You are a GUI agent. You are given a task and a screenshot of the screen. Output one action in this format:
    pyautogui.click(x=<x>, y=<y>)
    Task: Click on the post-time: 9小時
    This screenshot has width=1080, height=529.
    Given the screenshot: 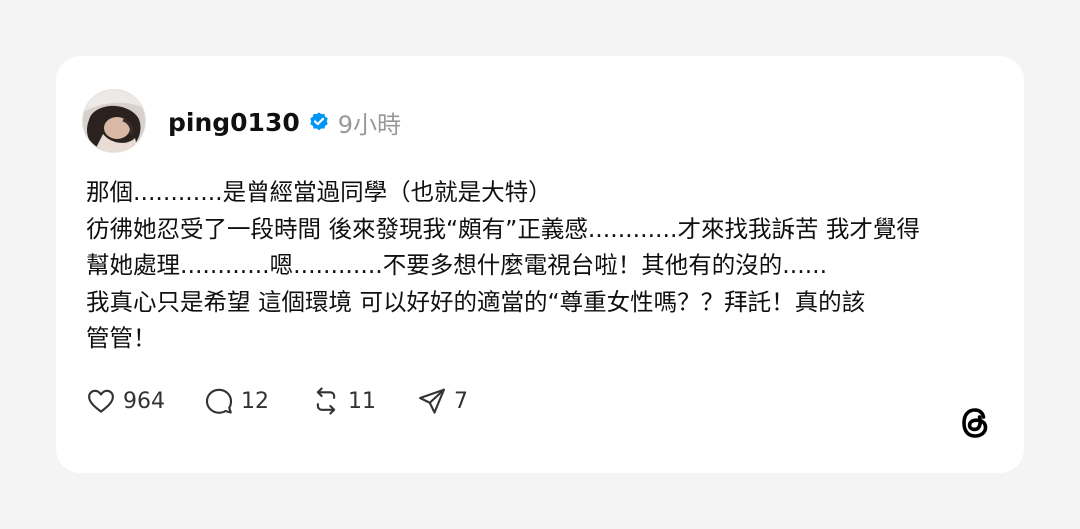 What is the action you would take?
    pyautogui.click(x=369, y=122)
    